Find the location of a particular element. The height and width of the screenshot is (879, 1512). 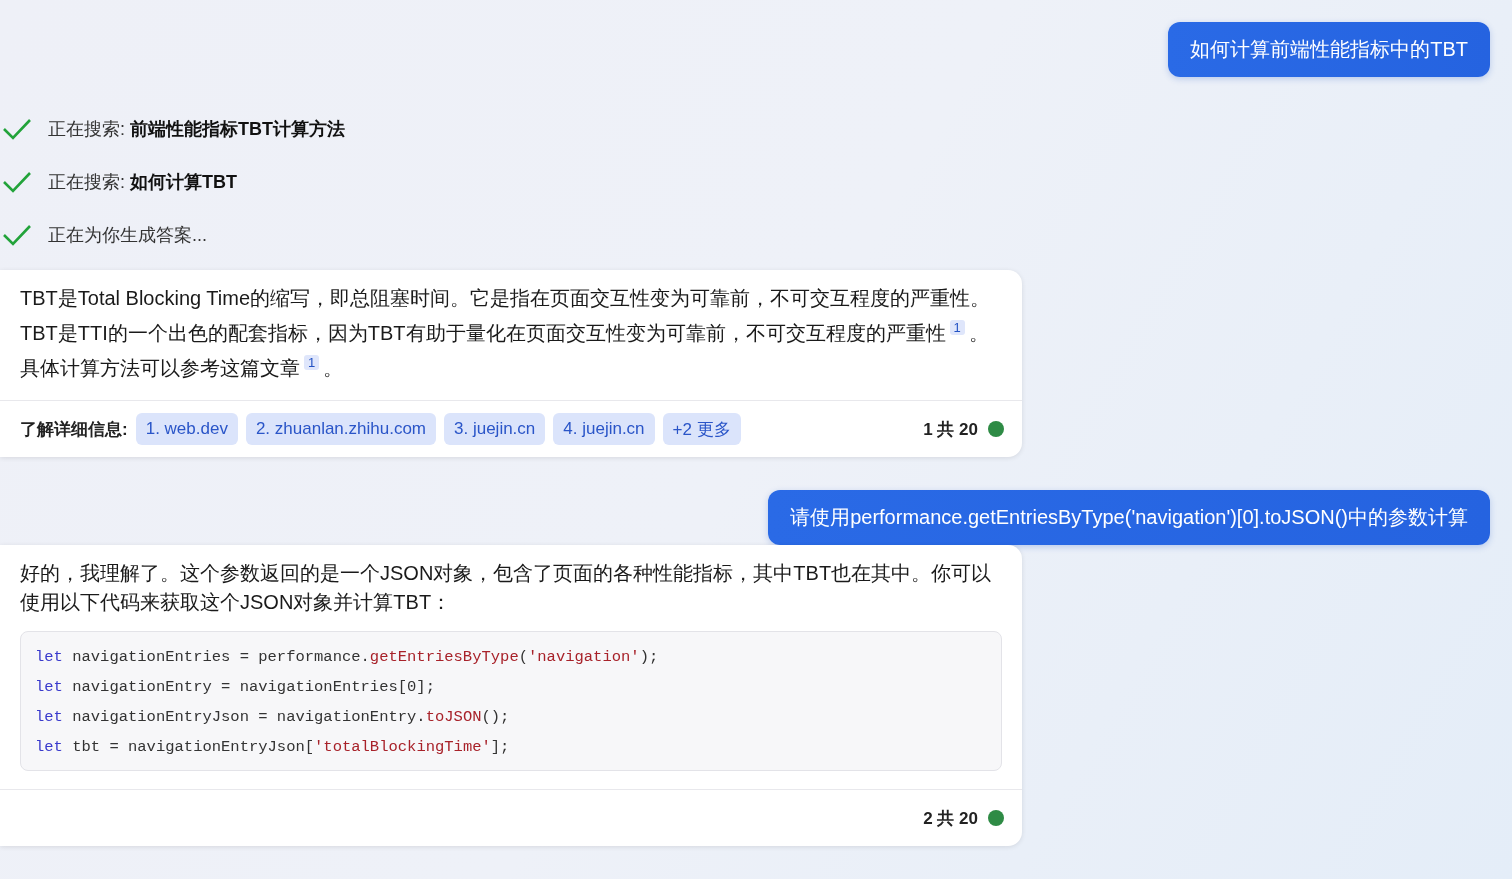

search-step-text: 正在搜索: 前端性能指标TBT计算方法 is located at coordinates (196, 129).